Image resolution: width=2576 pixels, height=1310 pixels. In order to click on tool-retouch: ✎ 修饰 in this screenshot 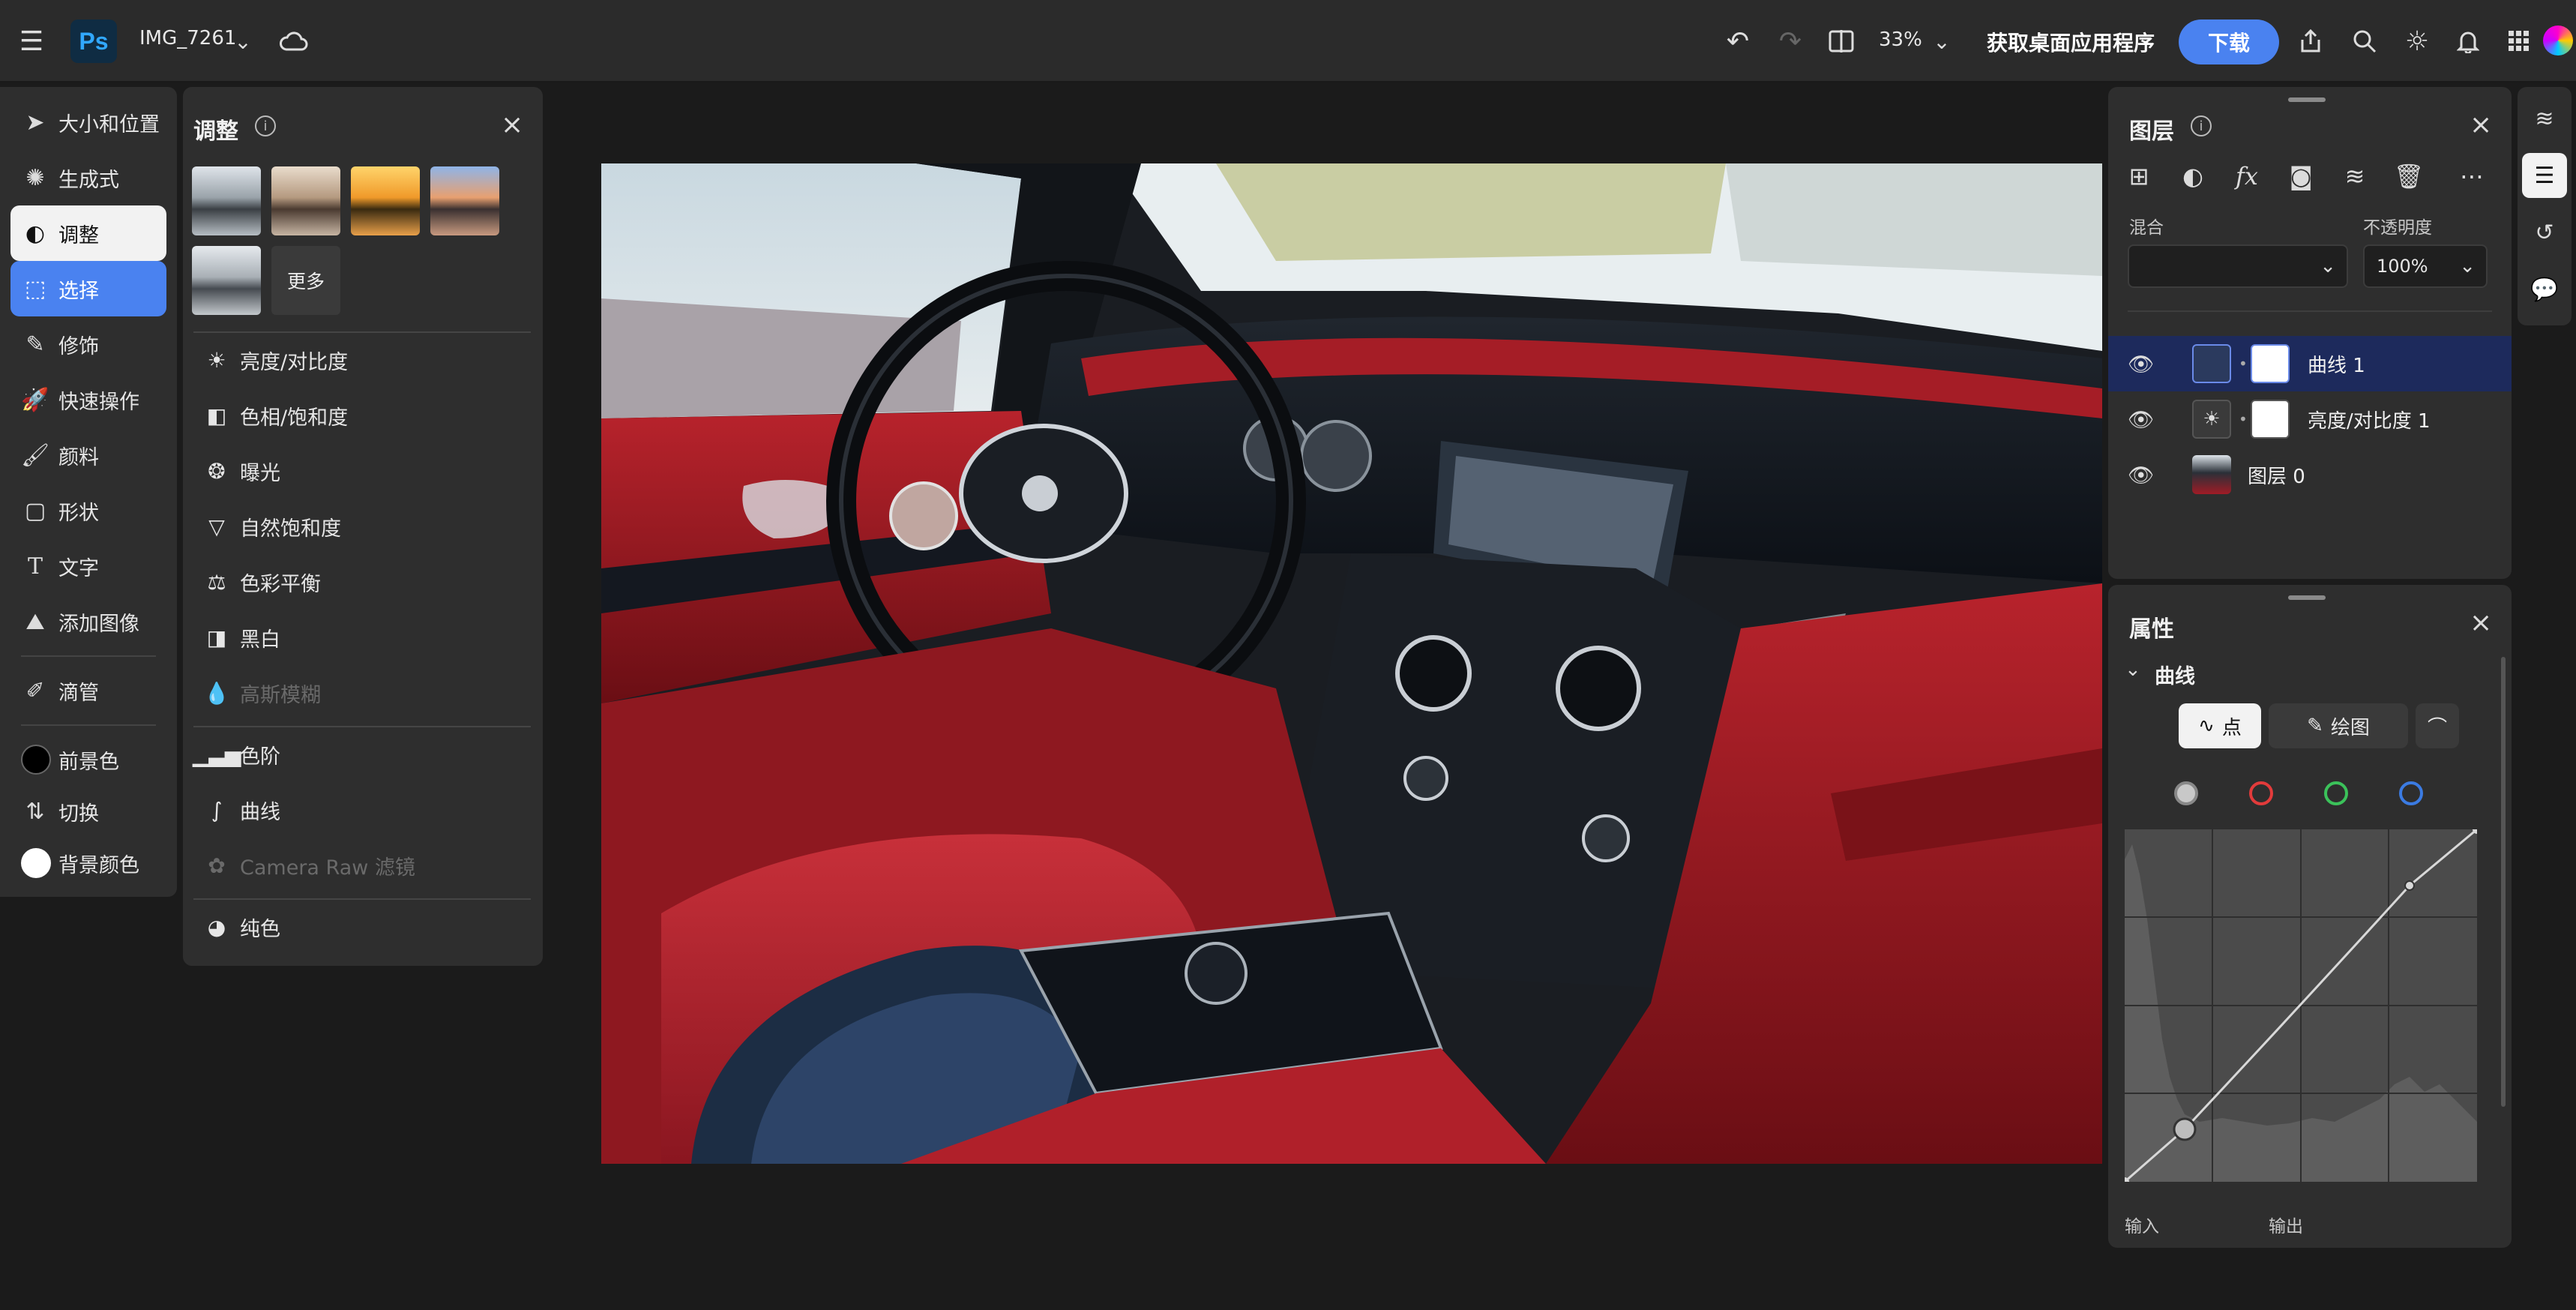, I will do `click(88, 344)`.